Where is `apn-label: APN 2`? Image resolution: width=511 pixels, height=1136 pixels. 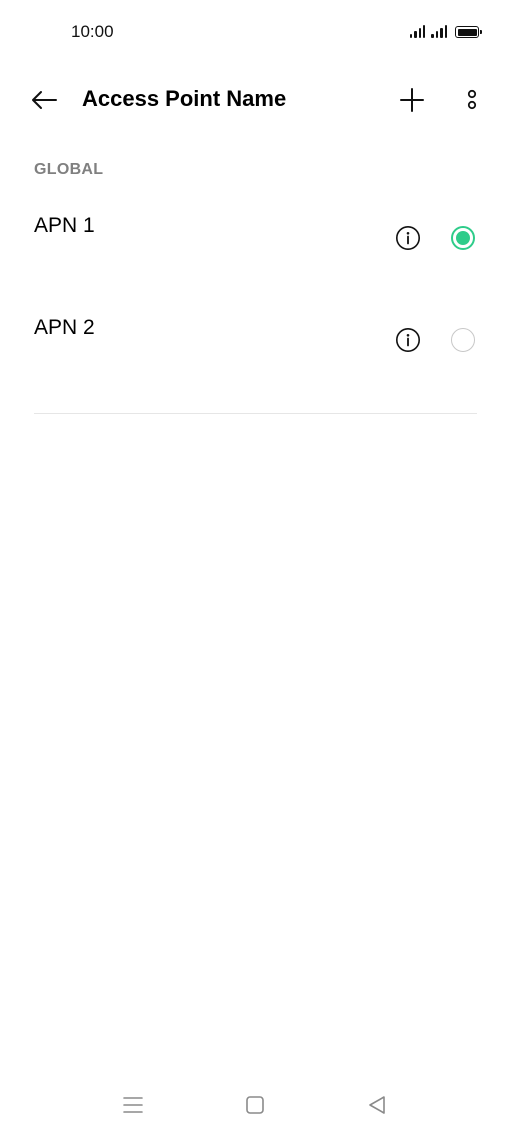
apn-label: APN 2 is located at coordinates (64, 327).